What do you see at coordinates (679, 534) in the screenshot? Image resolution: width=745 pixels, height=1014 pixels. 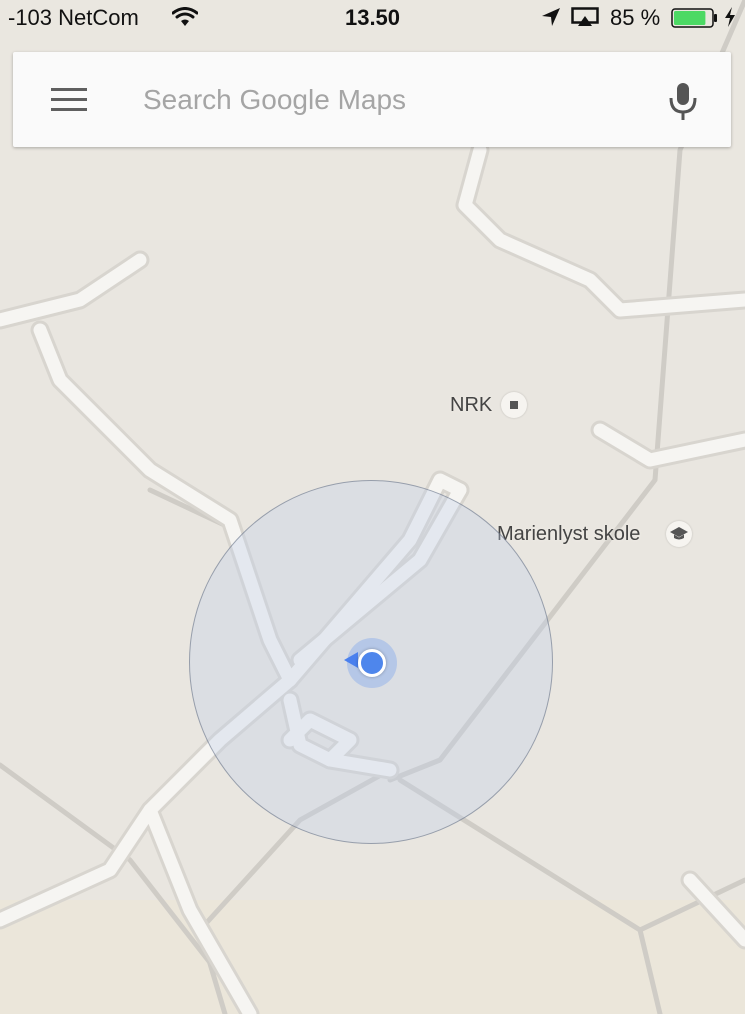 I see `school-icon` at bounding box center [679, 534].